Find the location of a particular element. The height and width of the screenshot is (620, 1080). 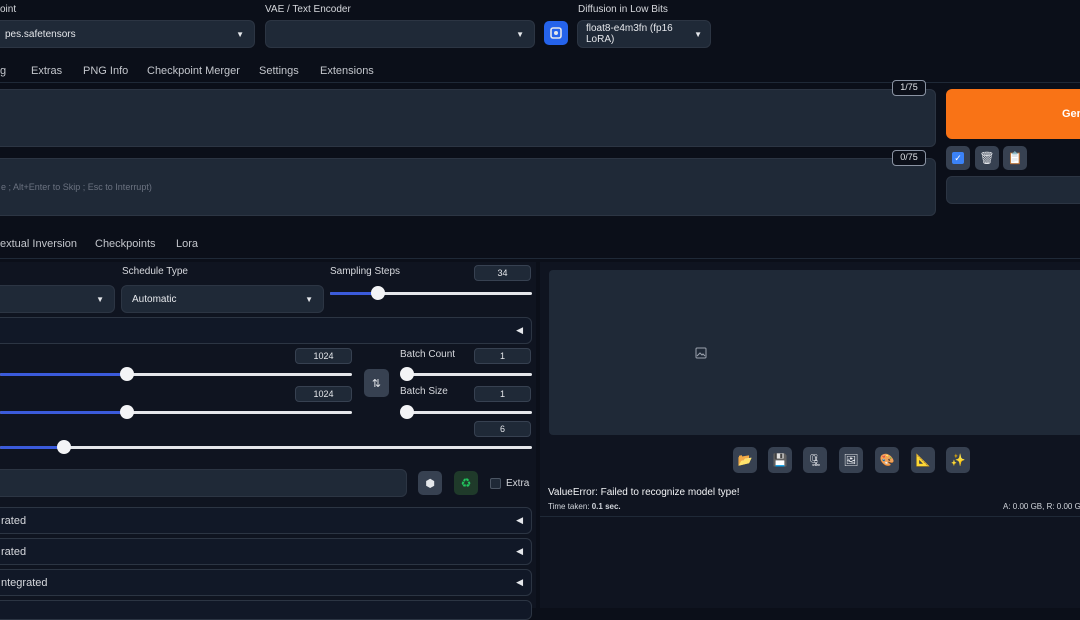

open-folder-button: 📂 is located at coordinates (745, 460).